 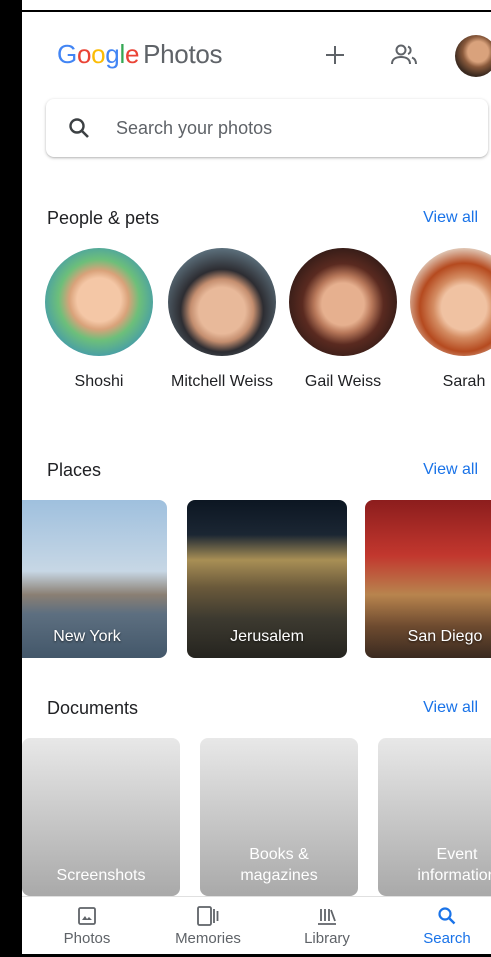 I want to click on people-icon, so click(x=404, y=54).